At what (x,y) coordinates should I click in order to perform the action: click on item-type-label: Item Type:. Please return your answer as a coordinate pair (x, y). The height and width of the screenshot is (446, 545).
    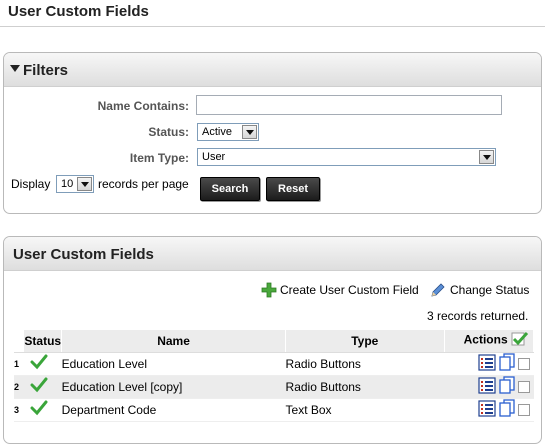
    Looking at the image, I should click on (159, 158).